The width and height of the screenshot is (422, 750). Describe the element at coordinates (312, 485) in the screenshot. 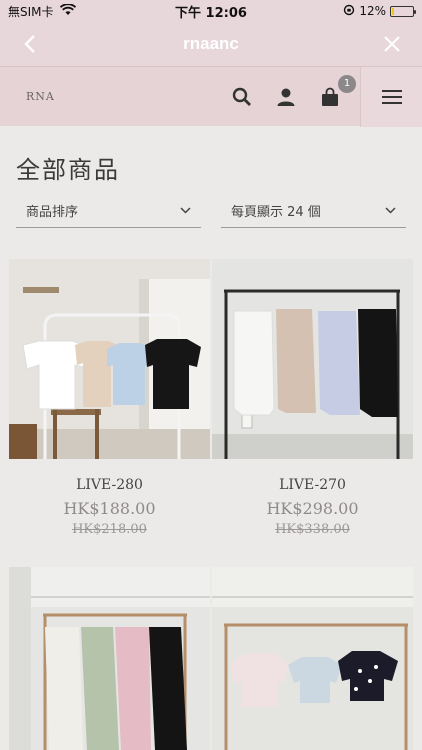

I see `product-name: LIVE-270` at that location.